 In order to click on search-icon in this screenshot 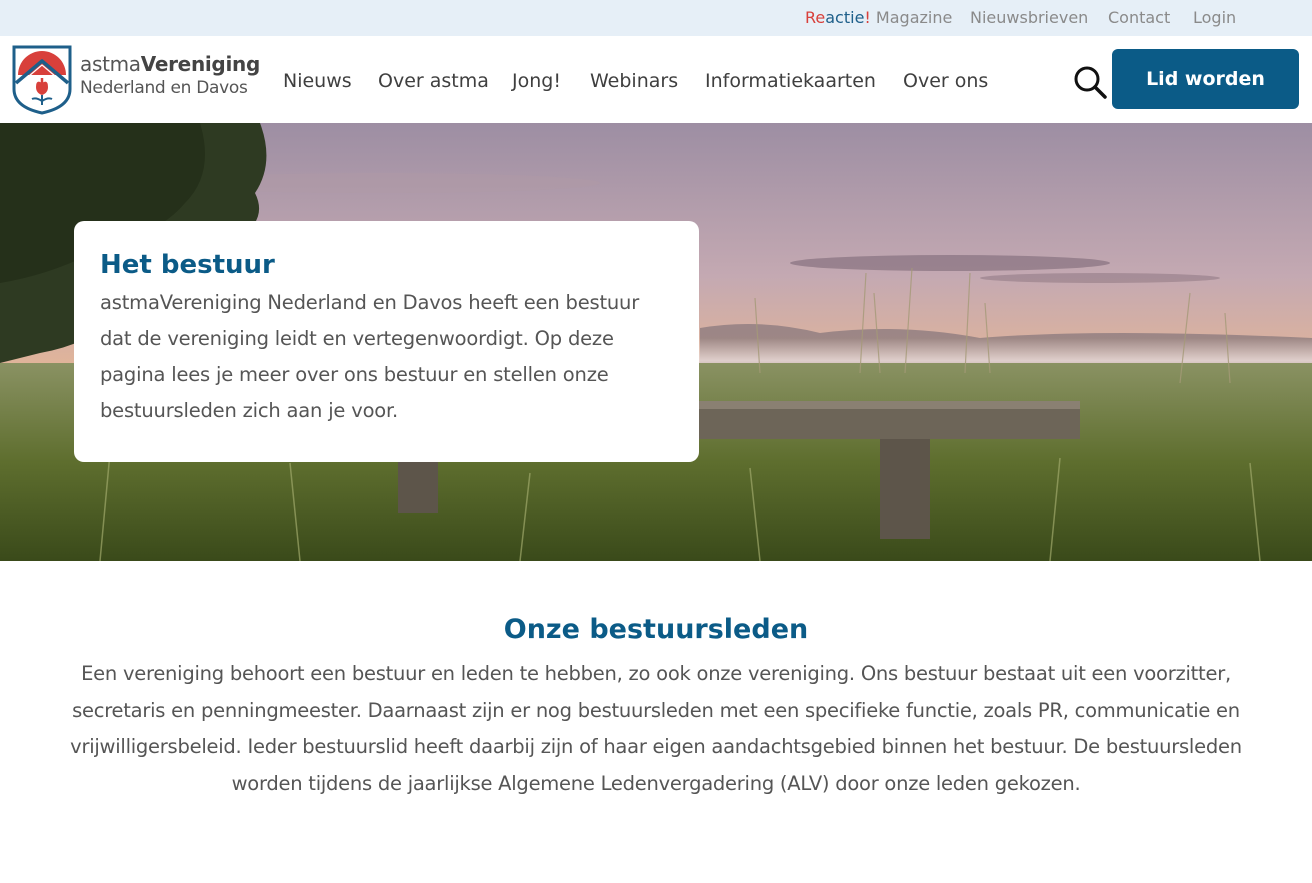, I will do `click(1090, 82)`.